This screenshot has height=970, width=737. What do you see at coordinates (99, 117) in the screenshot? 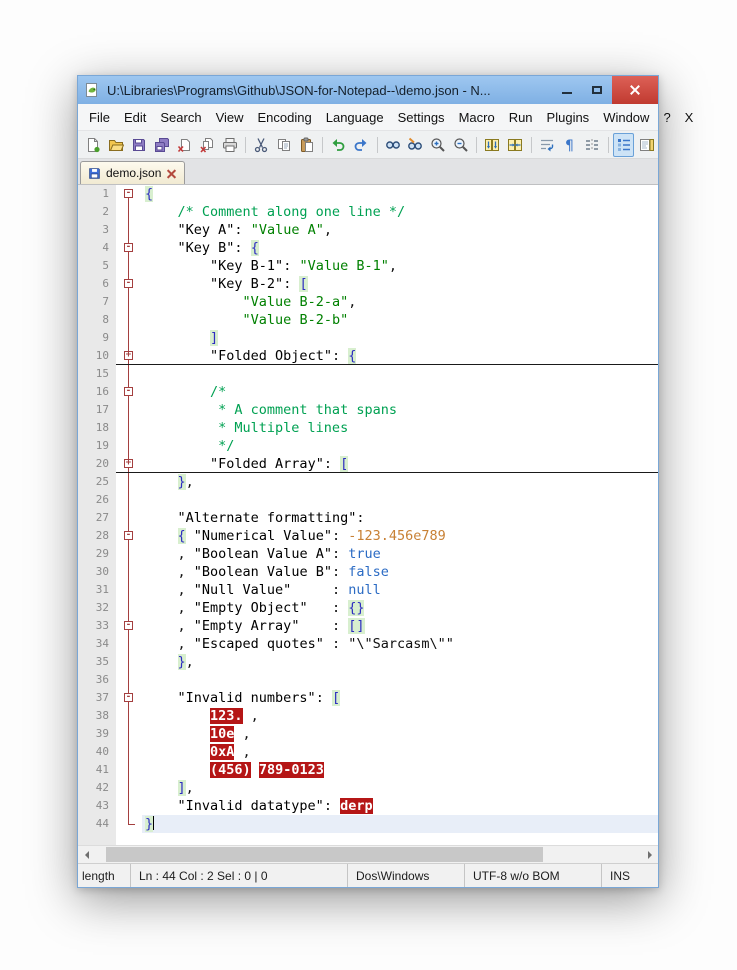
I see `menu-item-file: File` at bounding box center [99, 117].